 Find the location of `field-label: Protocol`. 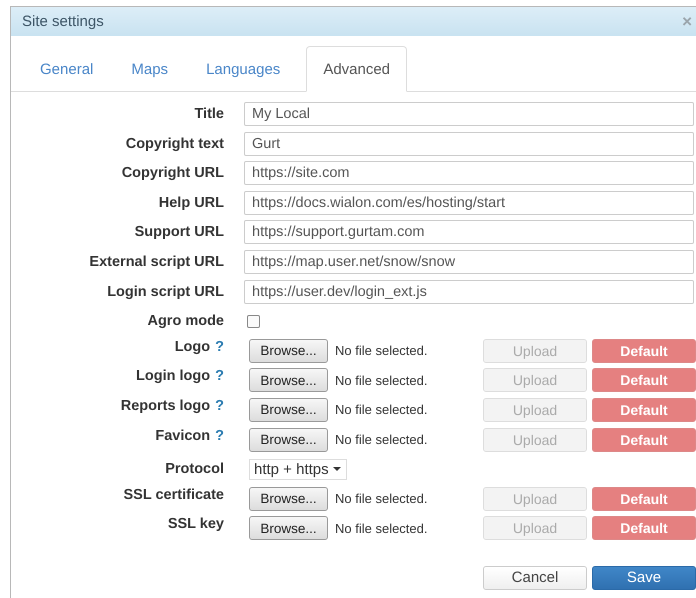

field-label: Protocol is located at coordinates (194, 469).